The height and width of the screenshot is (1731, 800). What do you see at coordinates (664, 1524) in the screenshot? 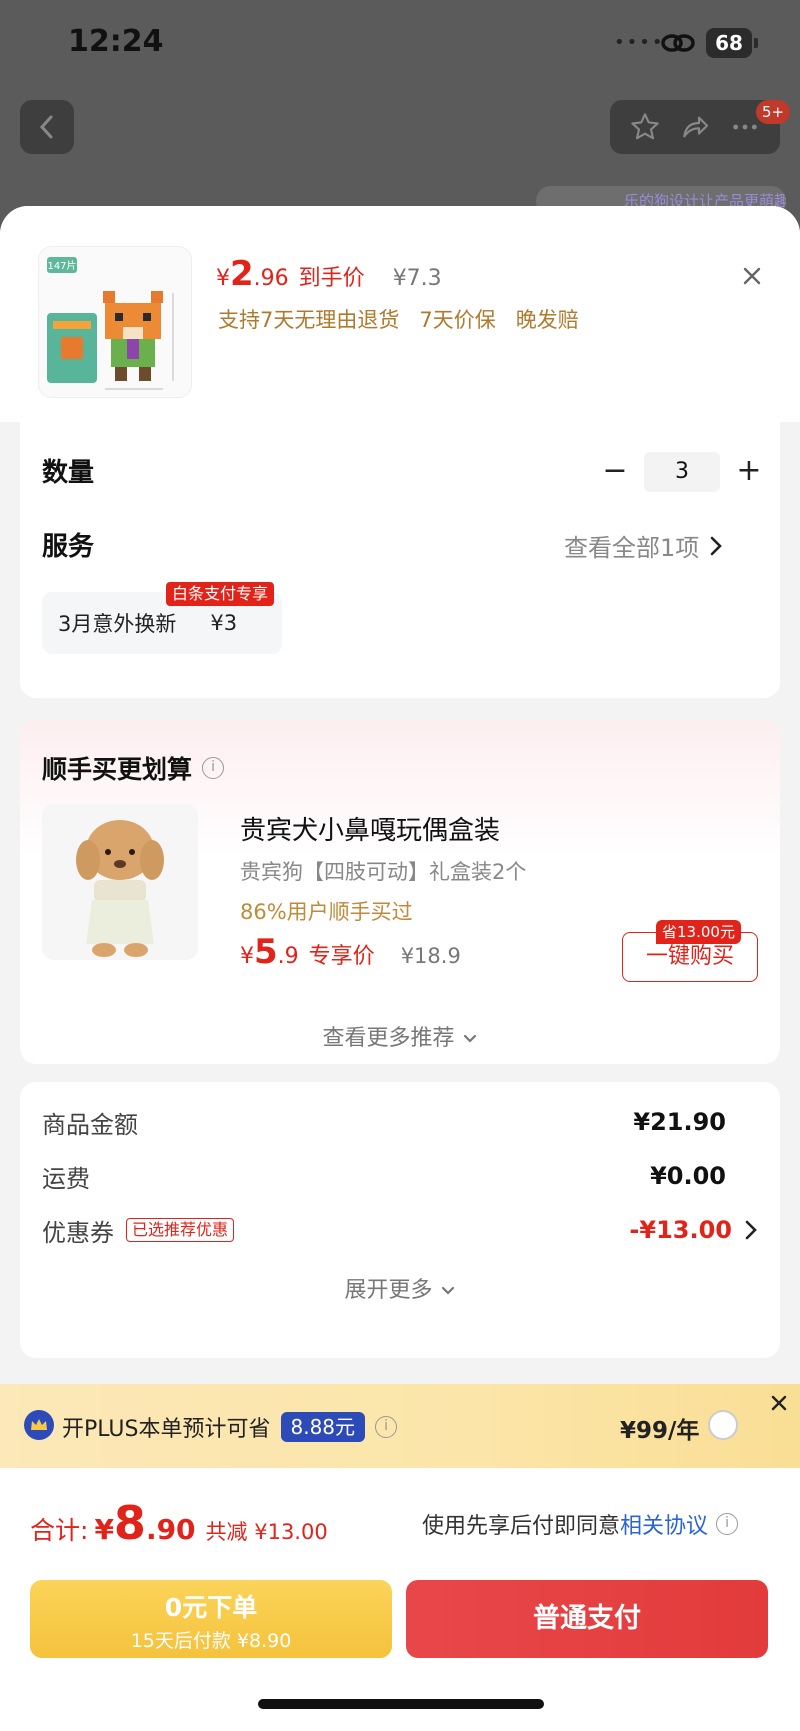
I see `agreement-link: 相关协议` at bounding box center [664, 1524].